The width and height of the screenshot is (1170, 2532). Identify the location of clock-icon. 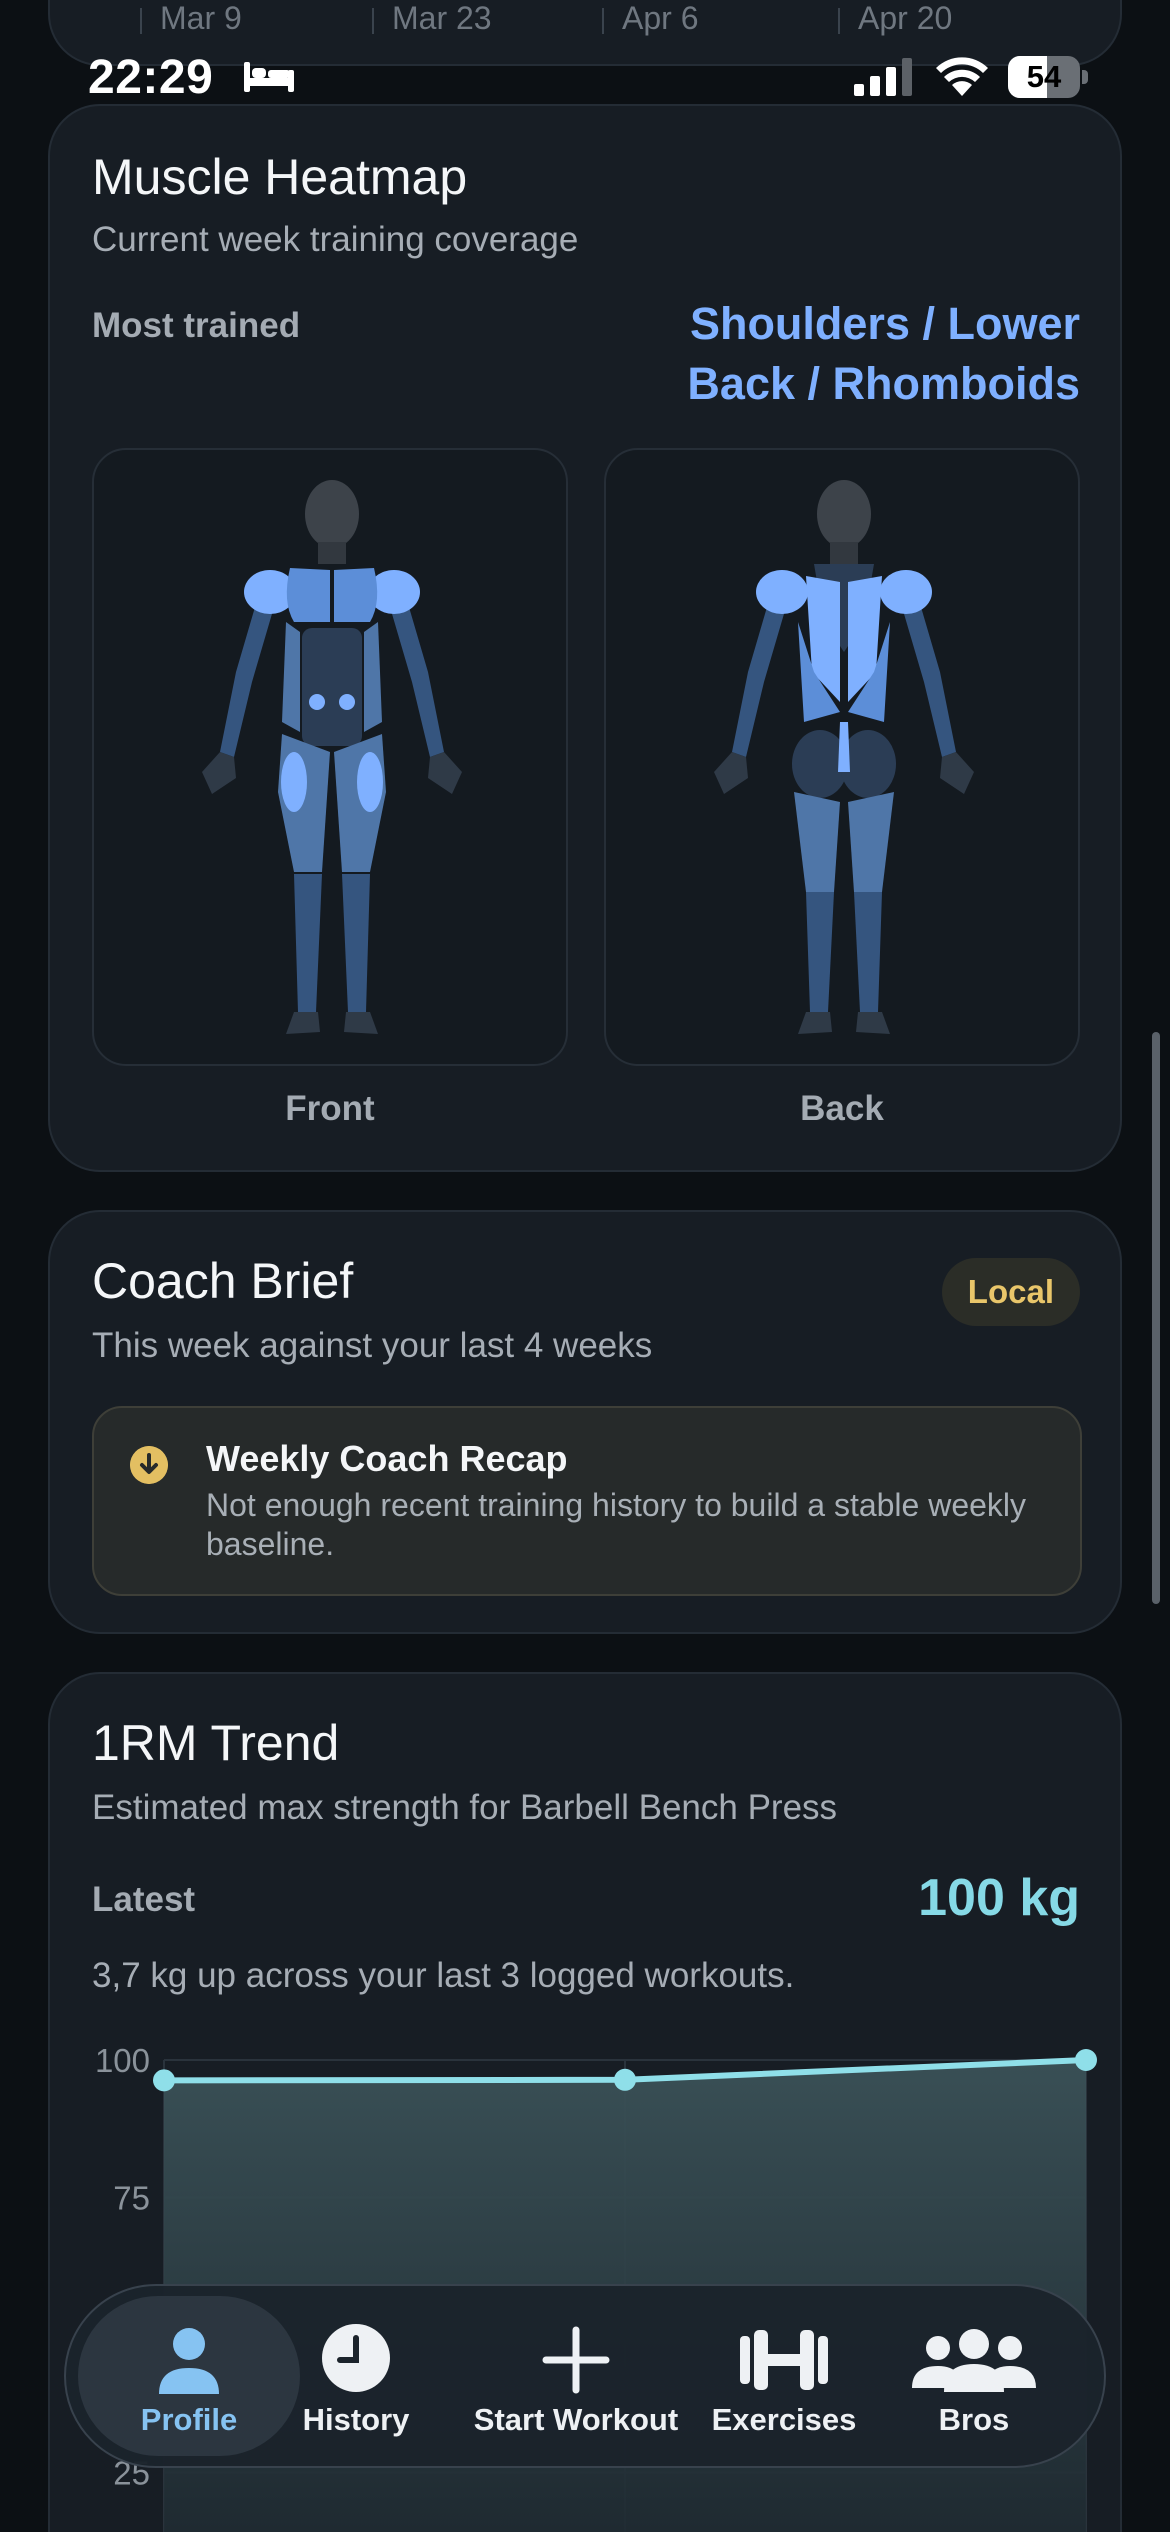
(356, 2358).